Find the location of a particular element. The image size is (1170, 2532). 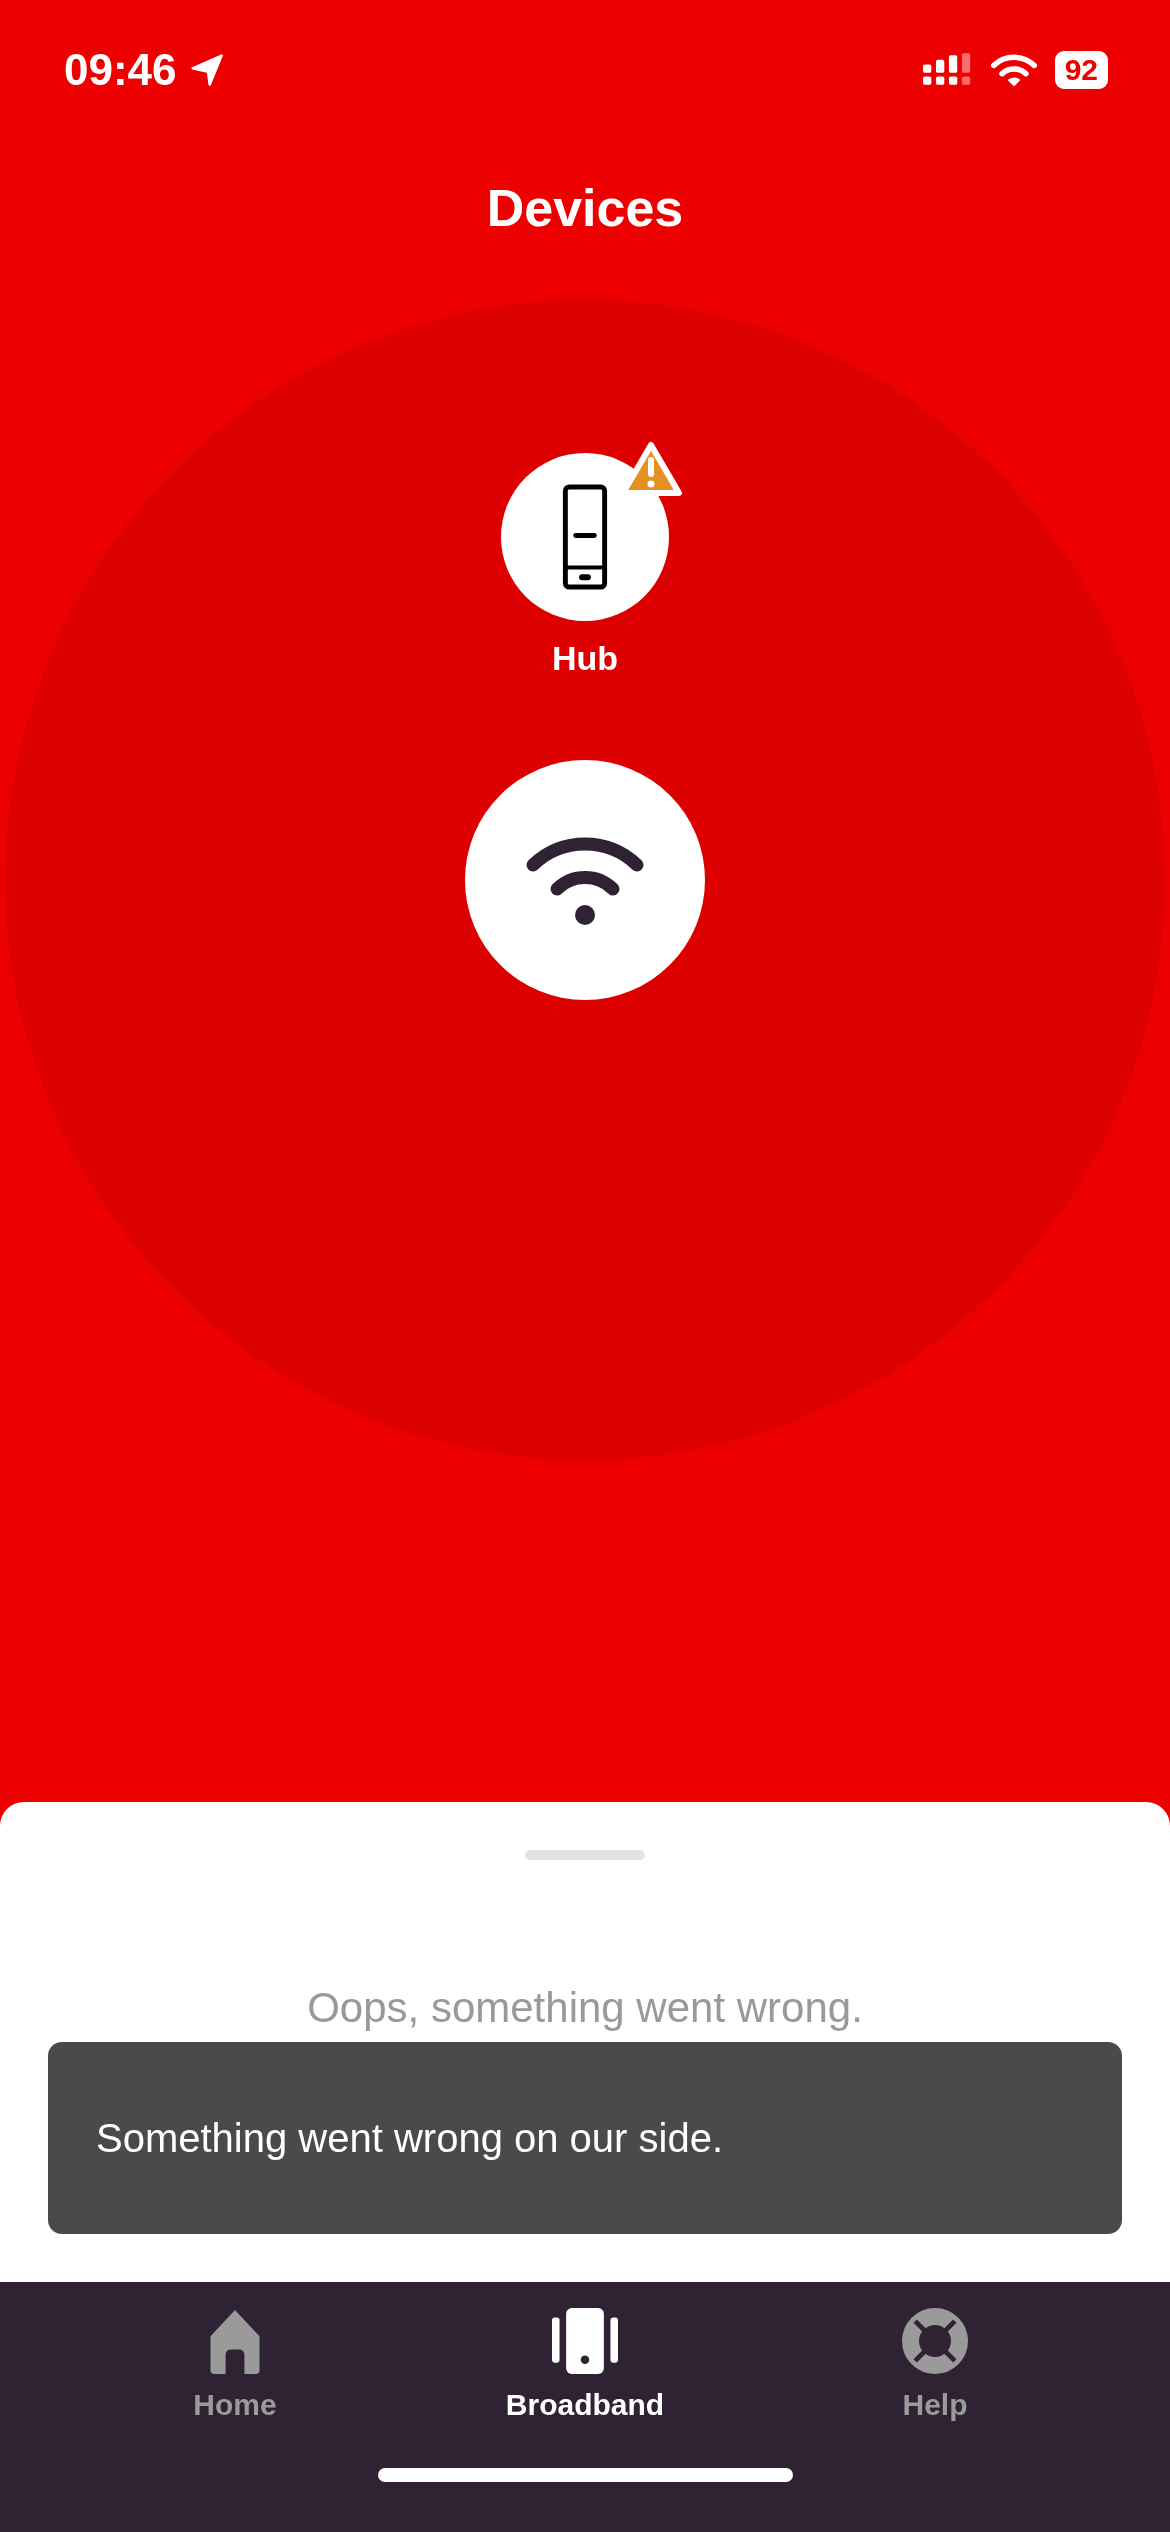

page-title: Devices is located at coordinates (585, 208).